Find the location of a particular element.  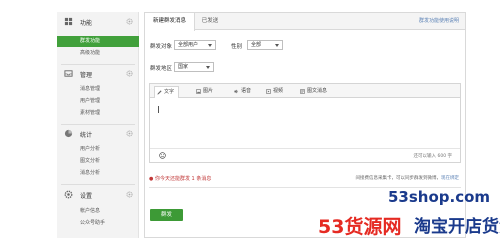

editor-toolbar: 文字 图片 语音 视频 图文消息 is located at coordinates (305, 91).